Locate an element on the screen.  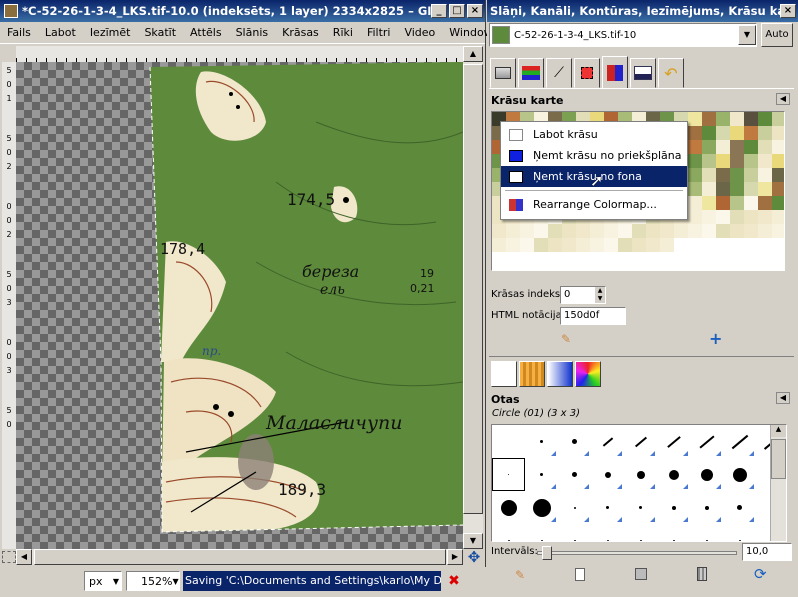
close-button: × is located at coordinates (475, 11).